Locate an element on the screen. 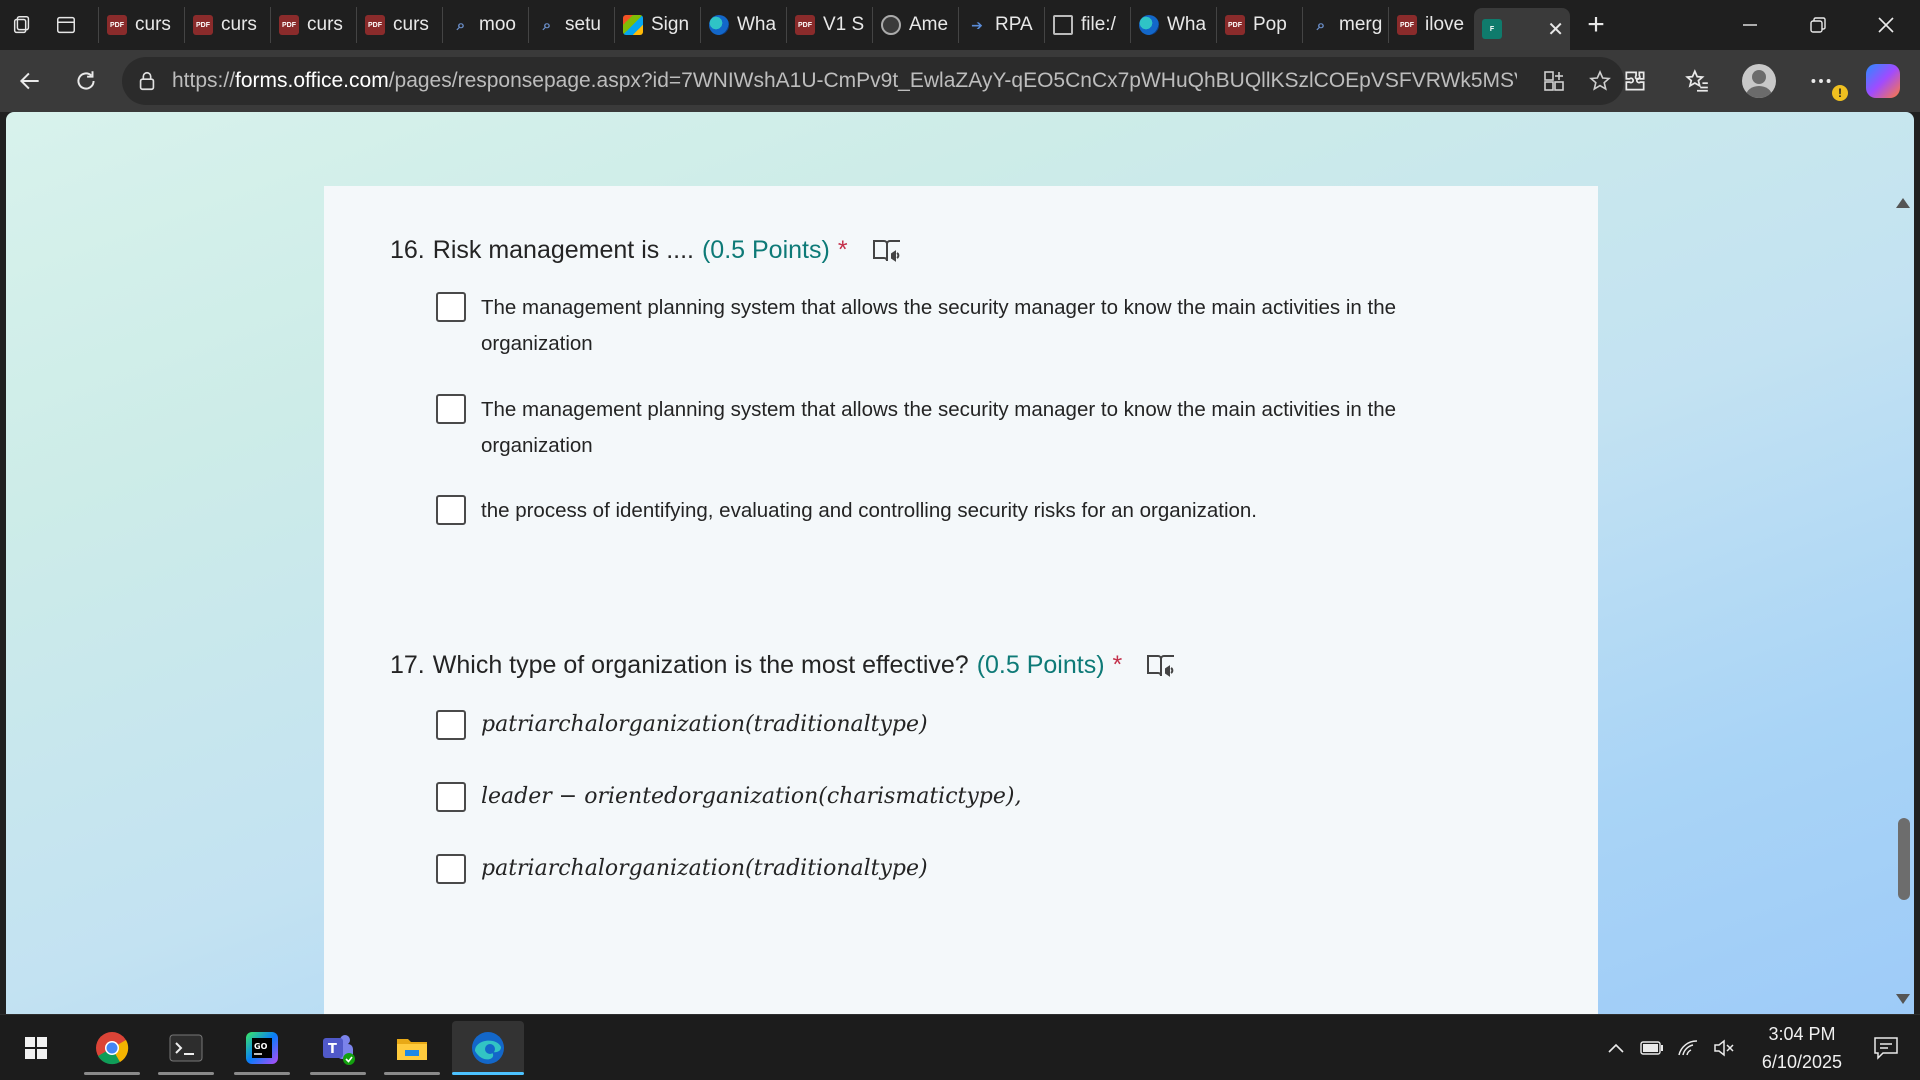 This screenshot has width=1920, height=1080. start-button is located at coordinates (36, 1048).